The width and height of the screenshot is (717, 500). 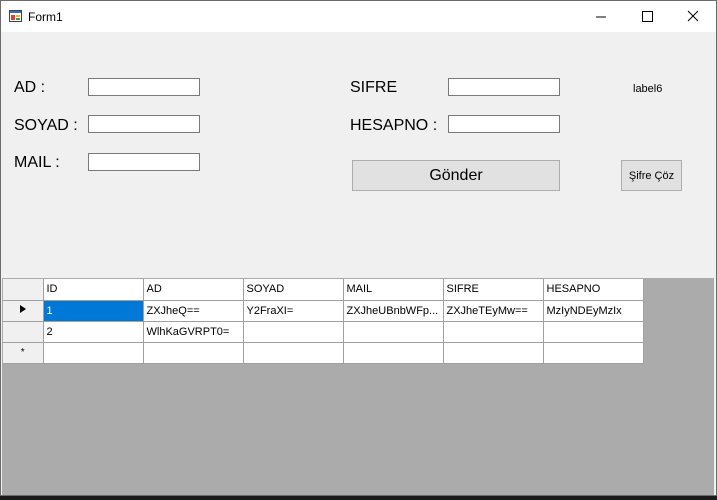 What do you see at coordinates (30, 87) in the screenshot?
I see `ad-label: AD :` at bounding box center [30, 87].